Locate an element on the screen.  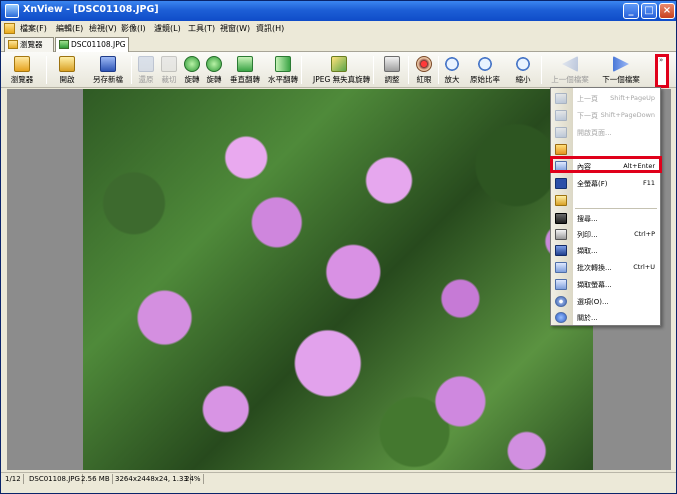
flip-horizontal-icon is located at coordinates (283, 64).